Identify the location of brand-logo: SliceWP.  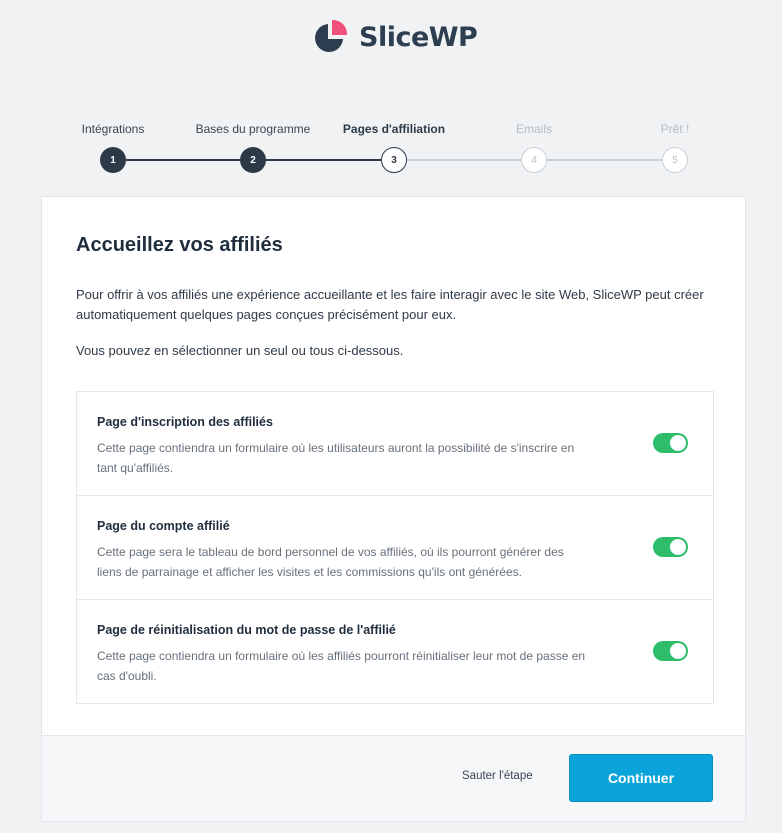
(394, 37).